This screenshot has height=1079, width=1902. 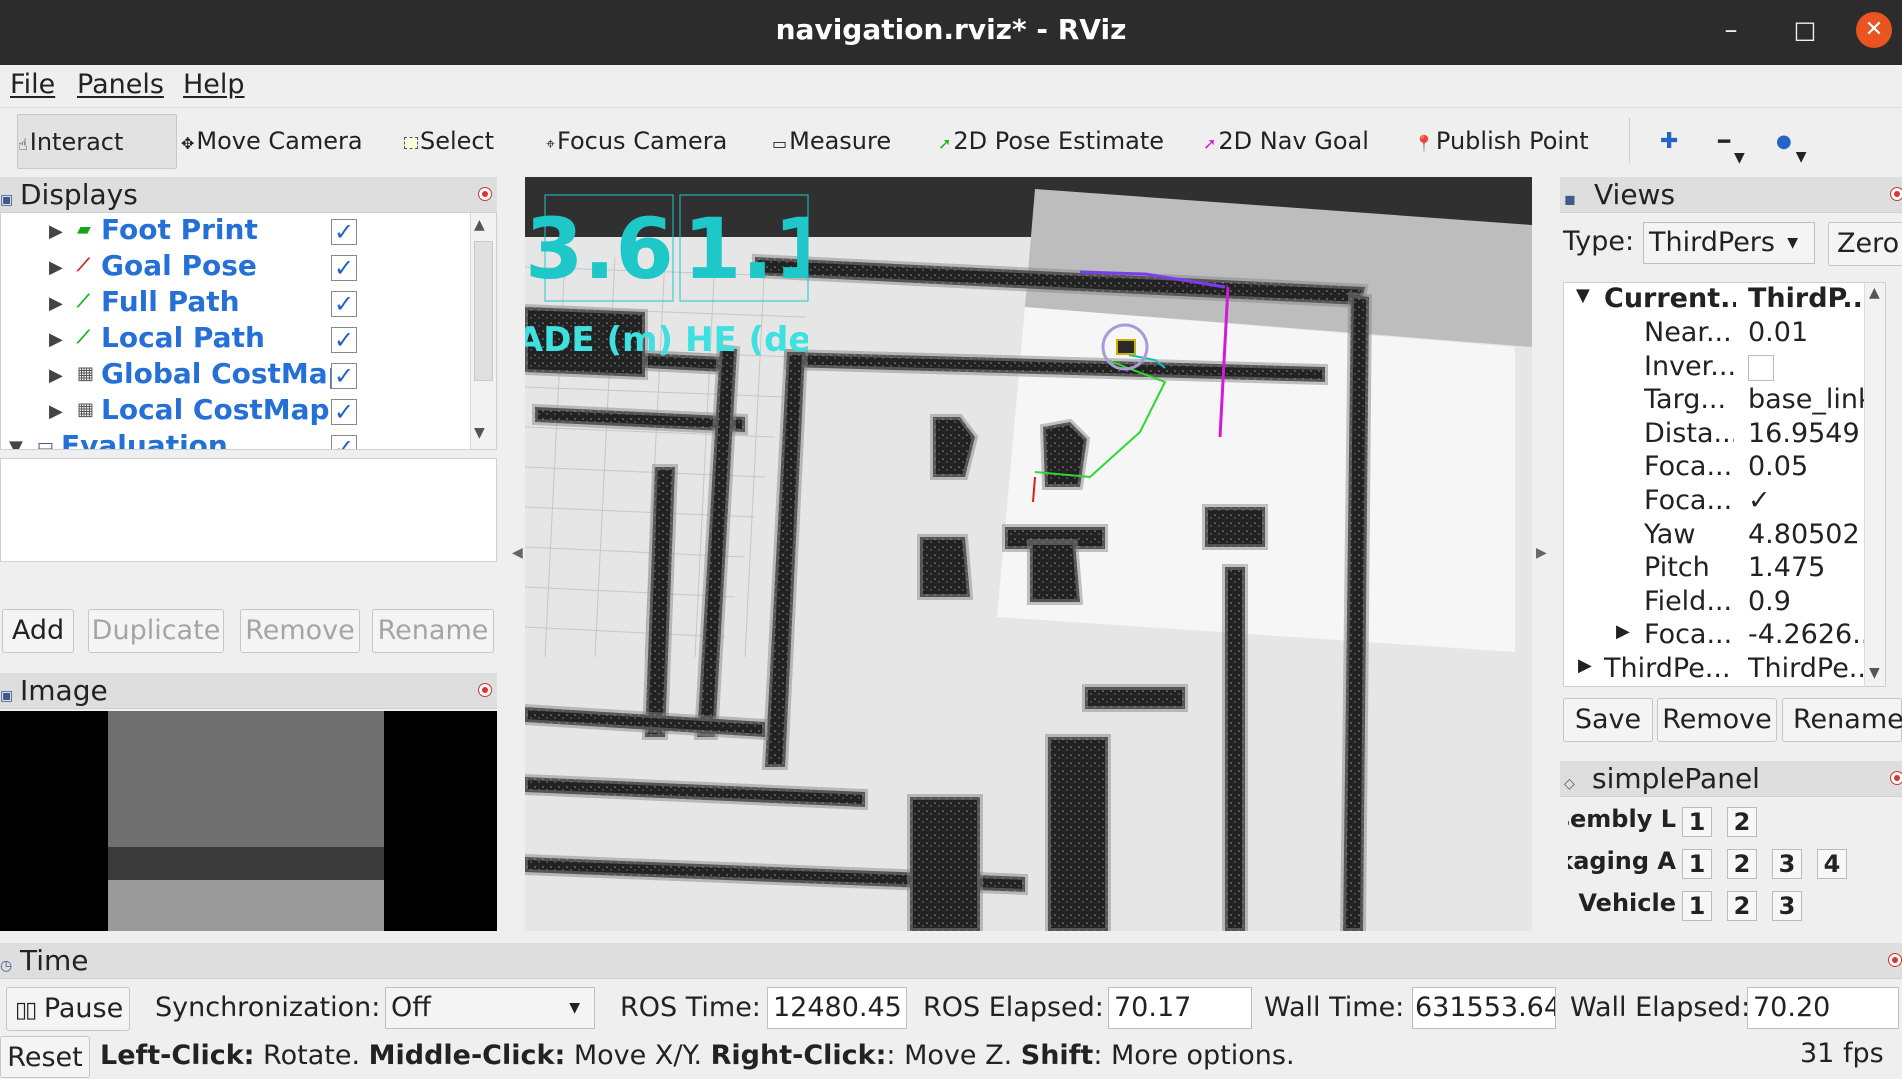 What do you see at coordinates (1286, 141) in the screenshot?
I see `nav-goal-tool: ➚2D Nav Goal` at bounding box center [1286, 141].